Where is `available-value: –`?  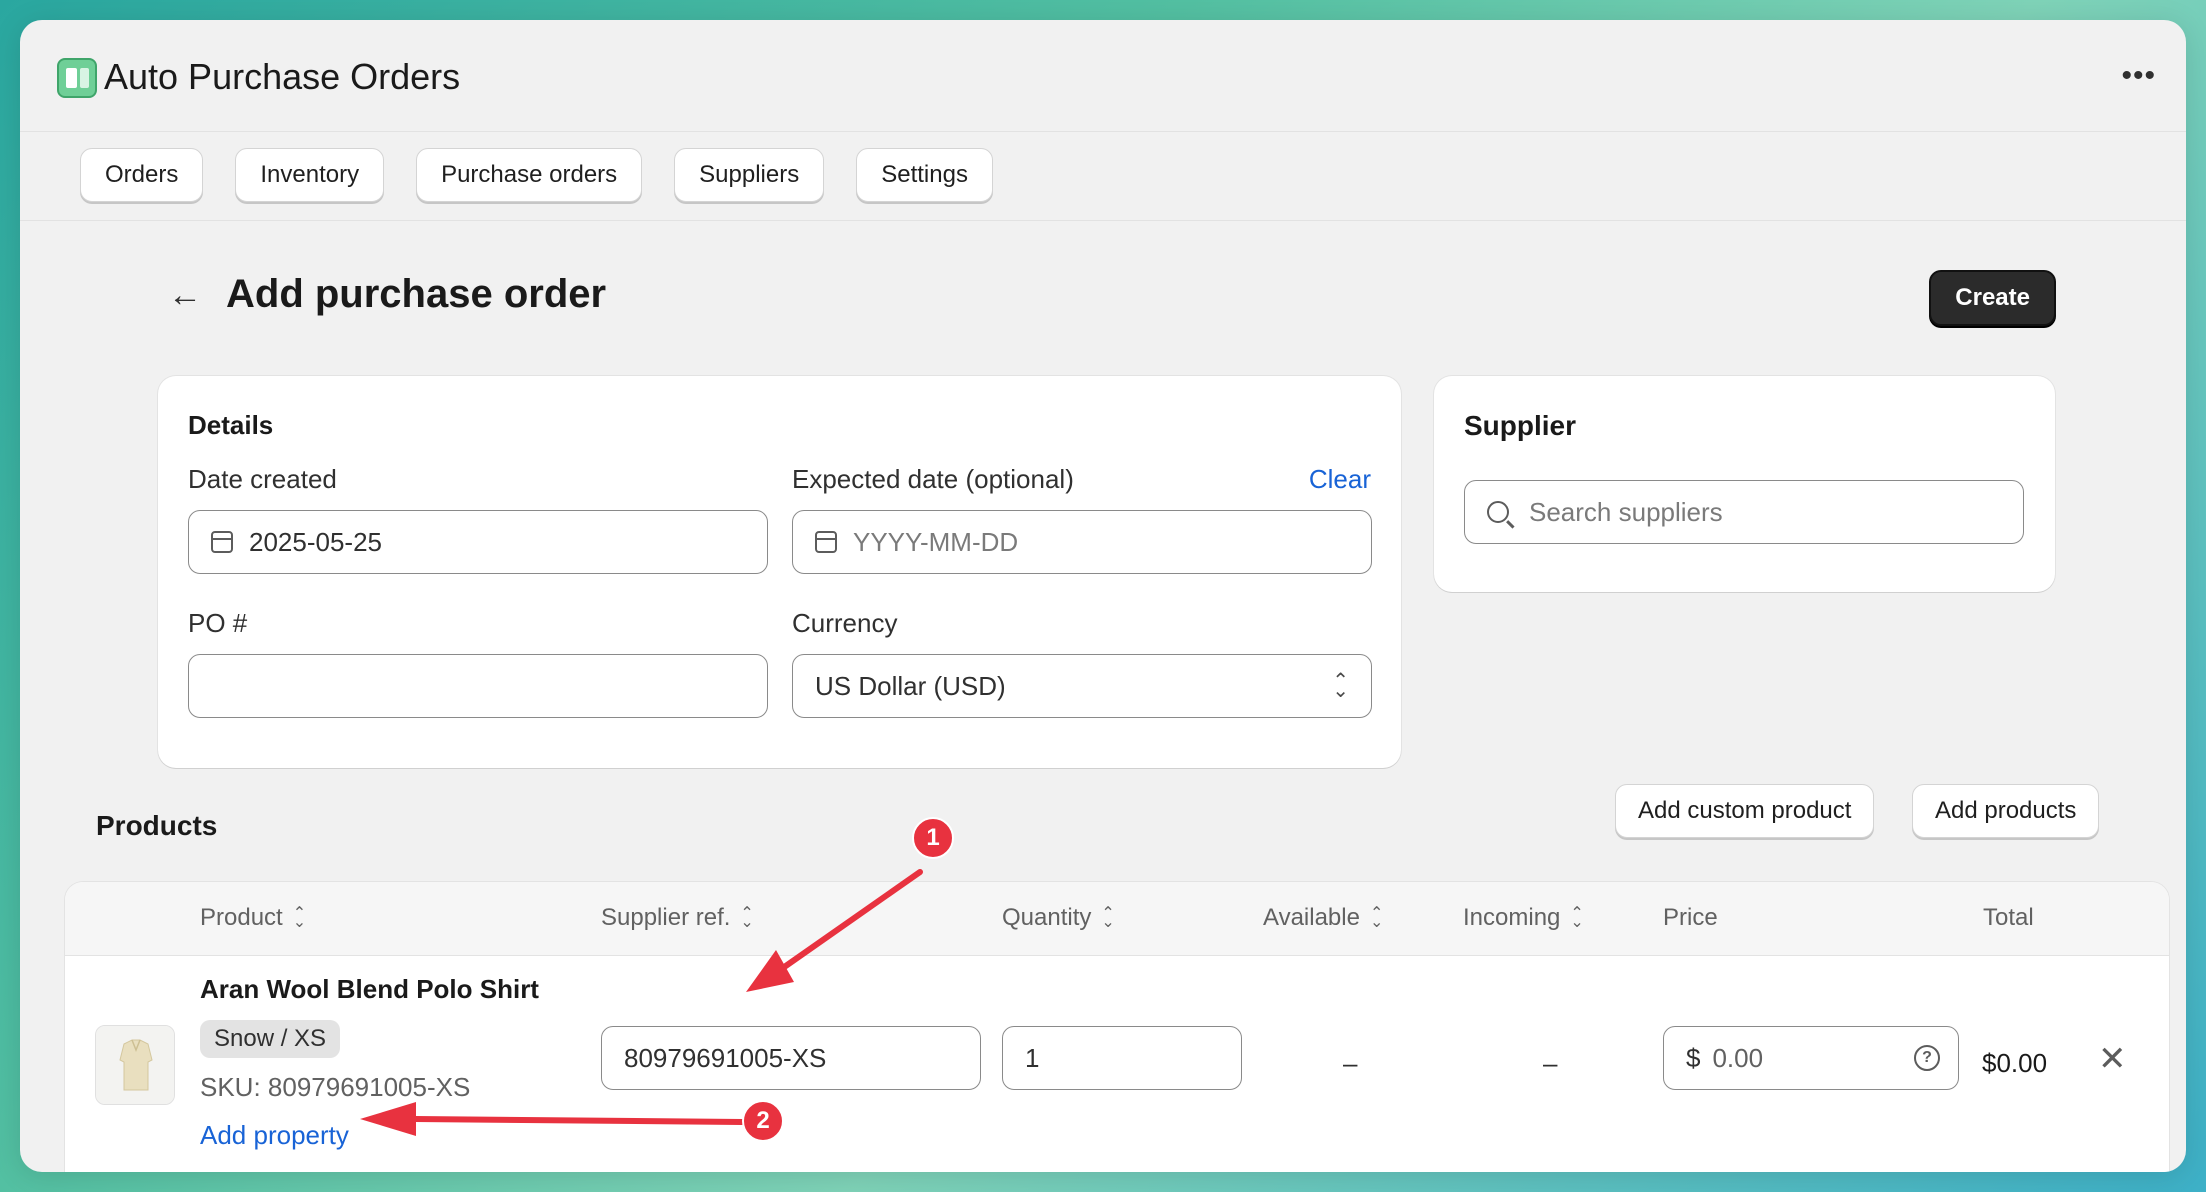
available-value: – is located at coordinates (1350, 1063).